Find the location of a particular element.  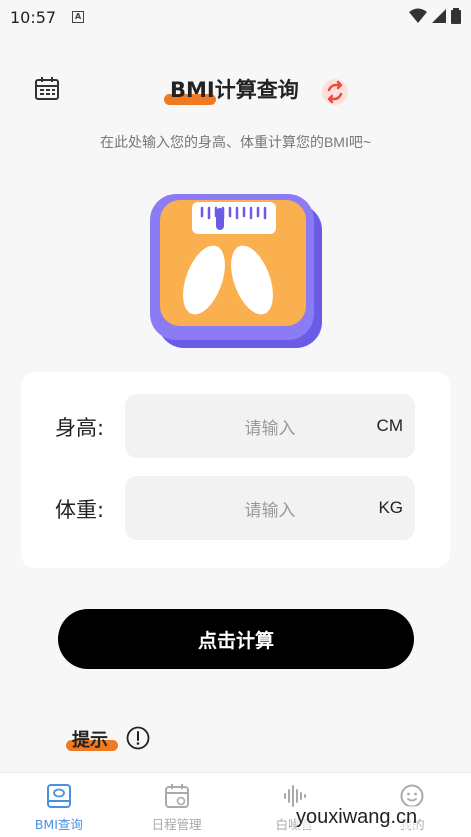

height-label: 身高: is located at coordinates (80, 428).